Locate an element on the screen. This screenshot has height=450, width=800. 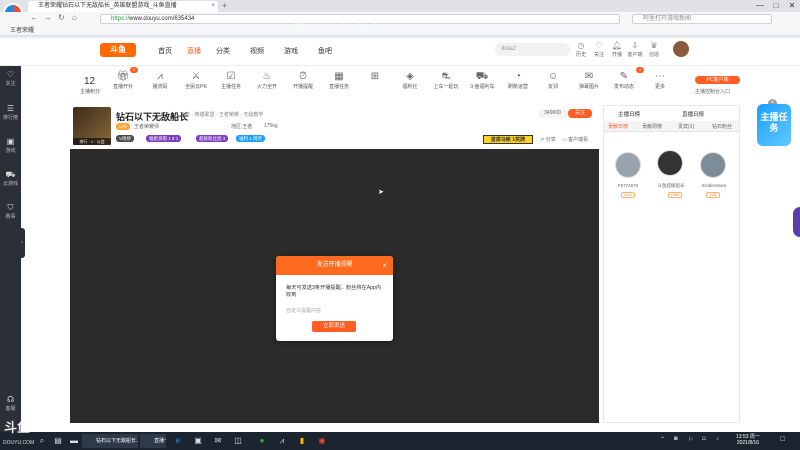
pc-client-button: PC客户端 is located at coordinates (717, 80).